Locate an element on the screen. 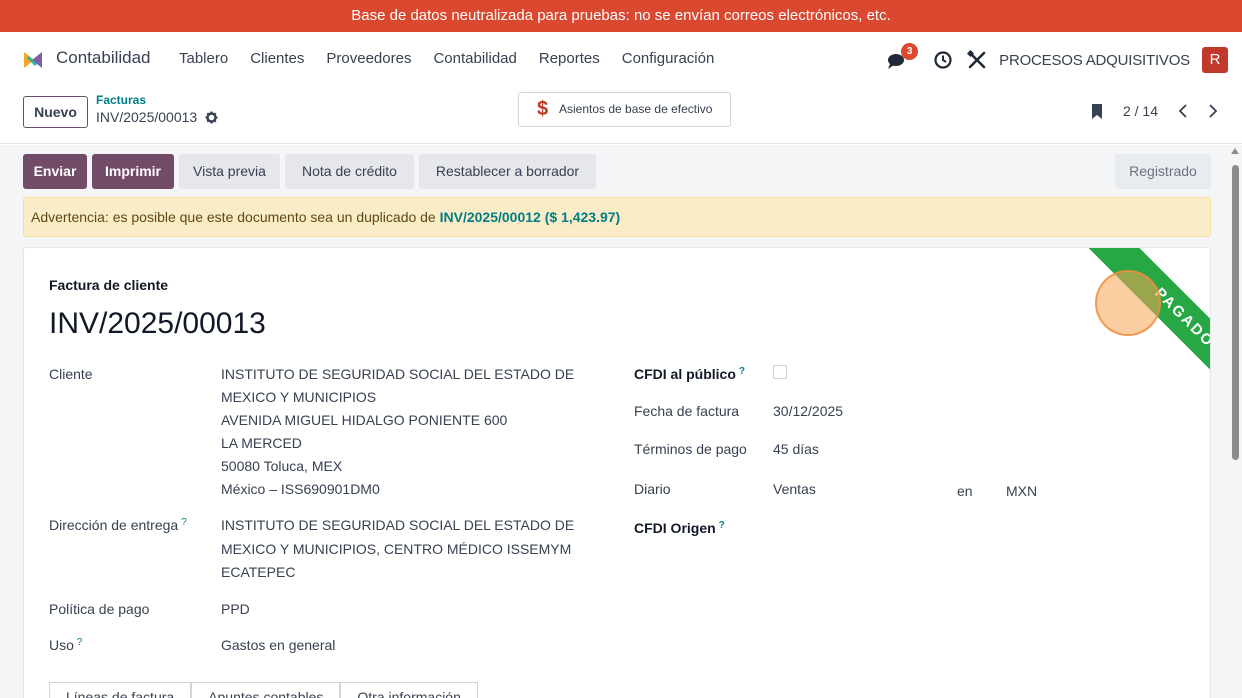 Image resolution: width=1242 pixels, height=698 pixels. tab-journal-items: Apuntes contables is located at coordinates (266, 690).